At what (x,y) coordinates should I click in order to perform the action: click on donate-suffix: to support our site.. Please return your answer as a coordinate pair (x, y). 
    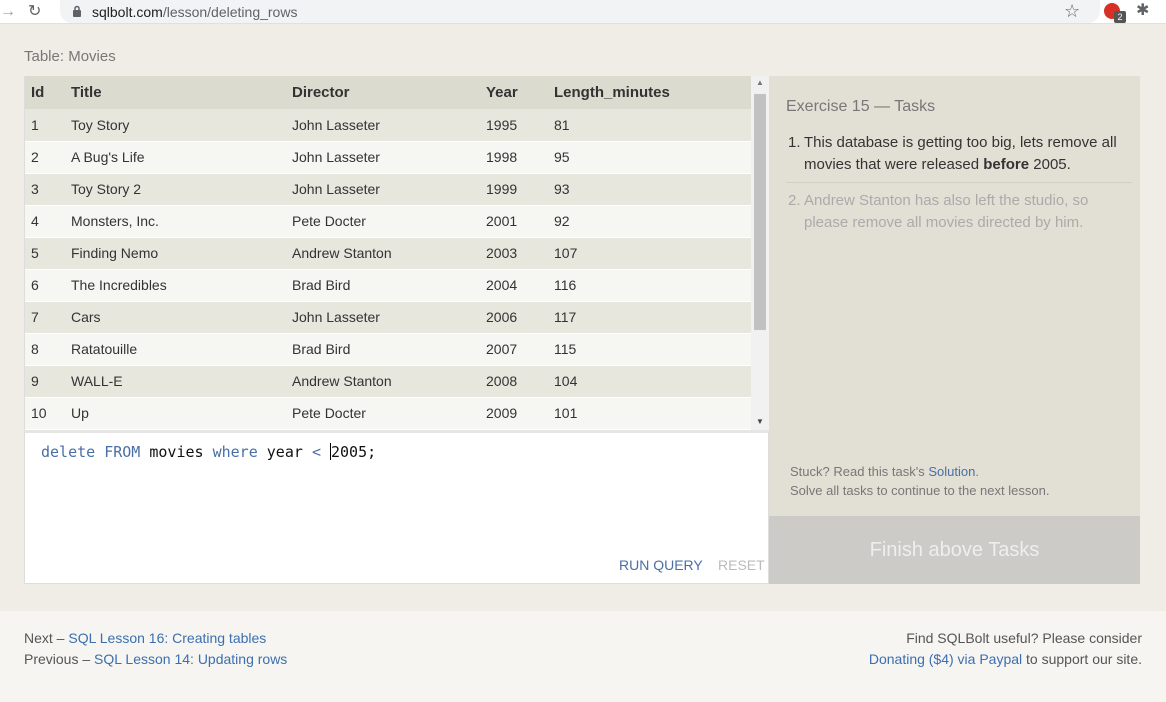
    Looking at the image, I should click on (1082, 659).